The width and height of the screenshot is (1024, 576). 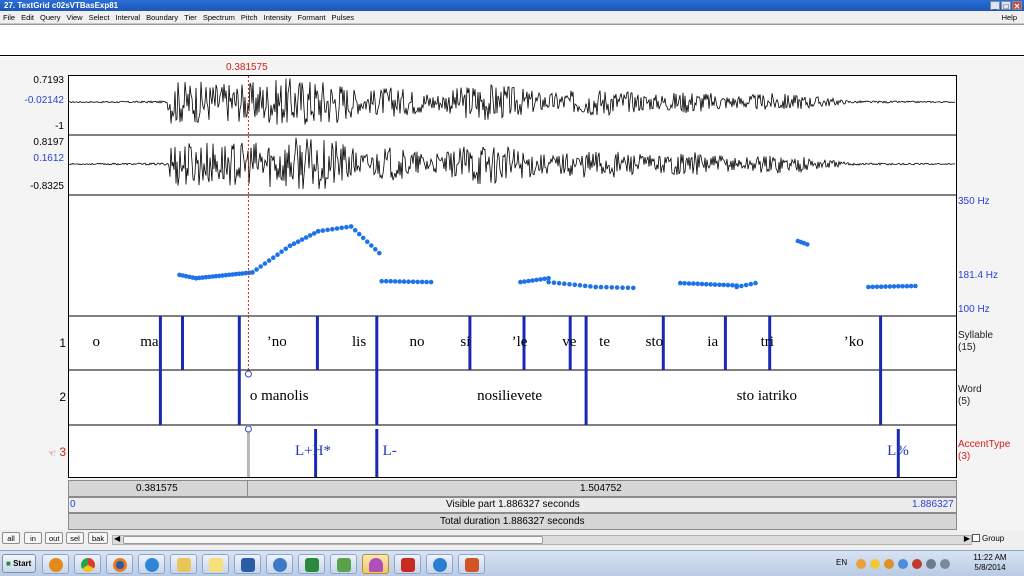 What do you see at coordinates (1017, 6) in the screenshot?
I see `close-button: ✕` at bounding box center [1017, 6].